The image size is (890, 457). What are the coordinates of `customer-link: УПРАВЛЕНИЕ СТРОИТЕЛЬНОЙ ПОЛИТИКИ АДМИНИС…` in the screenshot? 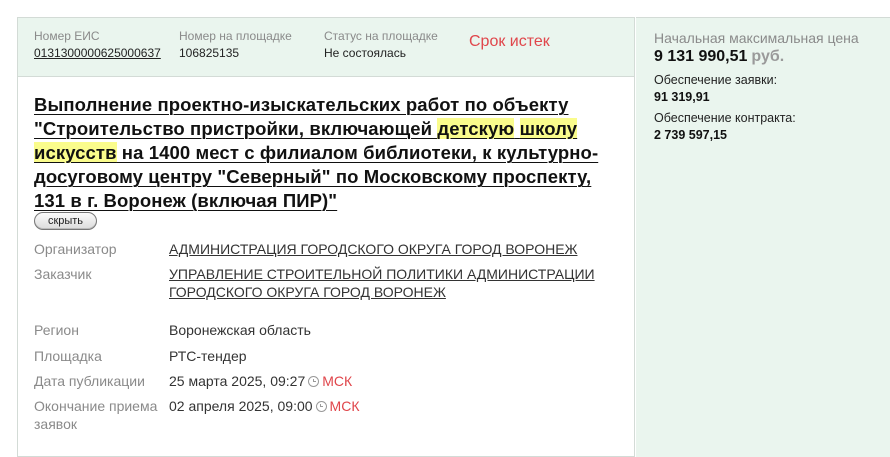 It's located at (394, 283).